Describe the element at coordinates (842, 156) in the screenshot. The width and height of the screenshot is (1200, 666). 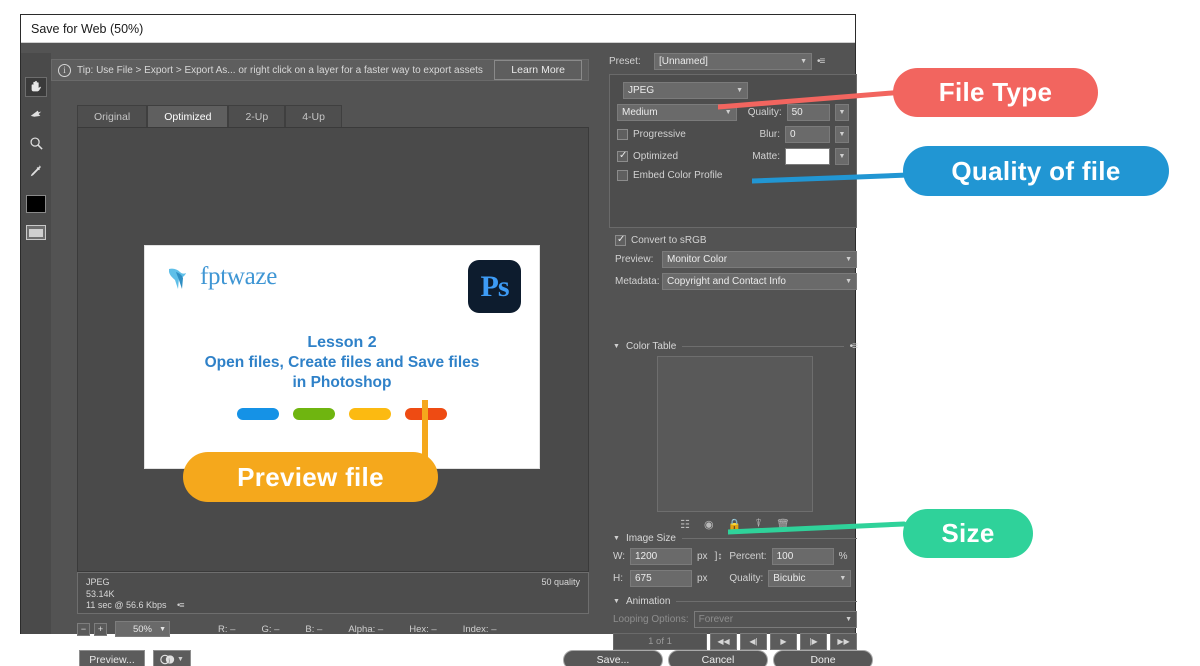
I see `matte-dropdown: ▼` at that location.